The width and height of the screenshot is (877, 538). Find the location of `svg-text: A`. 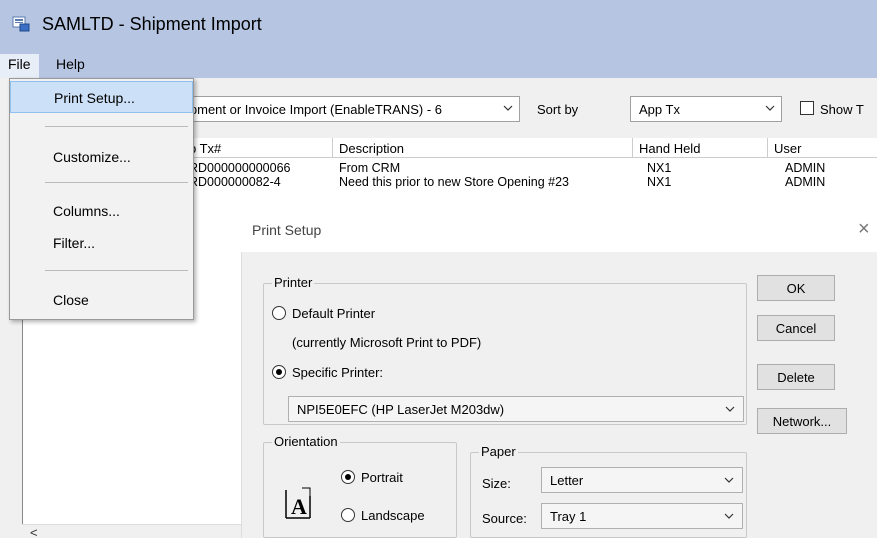

svg-text: A is located at coordinates (299, 506).